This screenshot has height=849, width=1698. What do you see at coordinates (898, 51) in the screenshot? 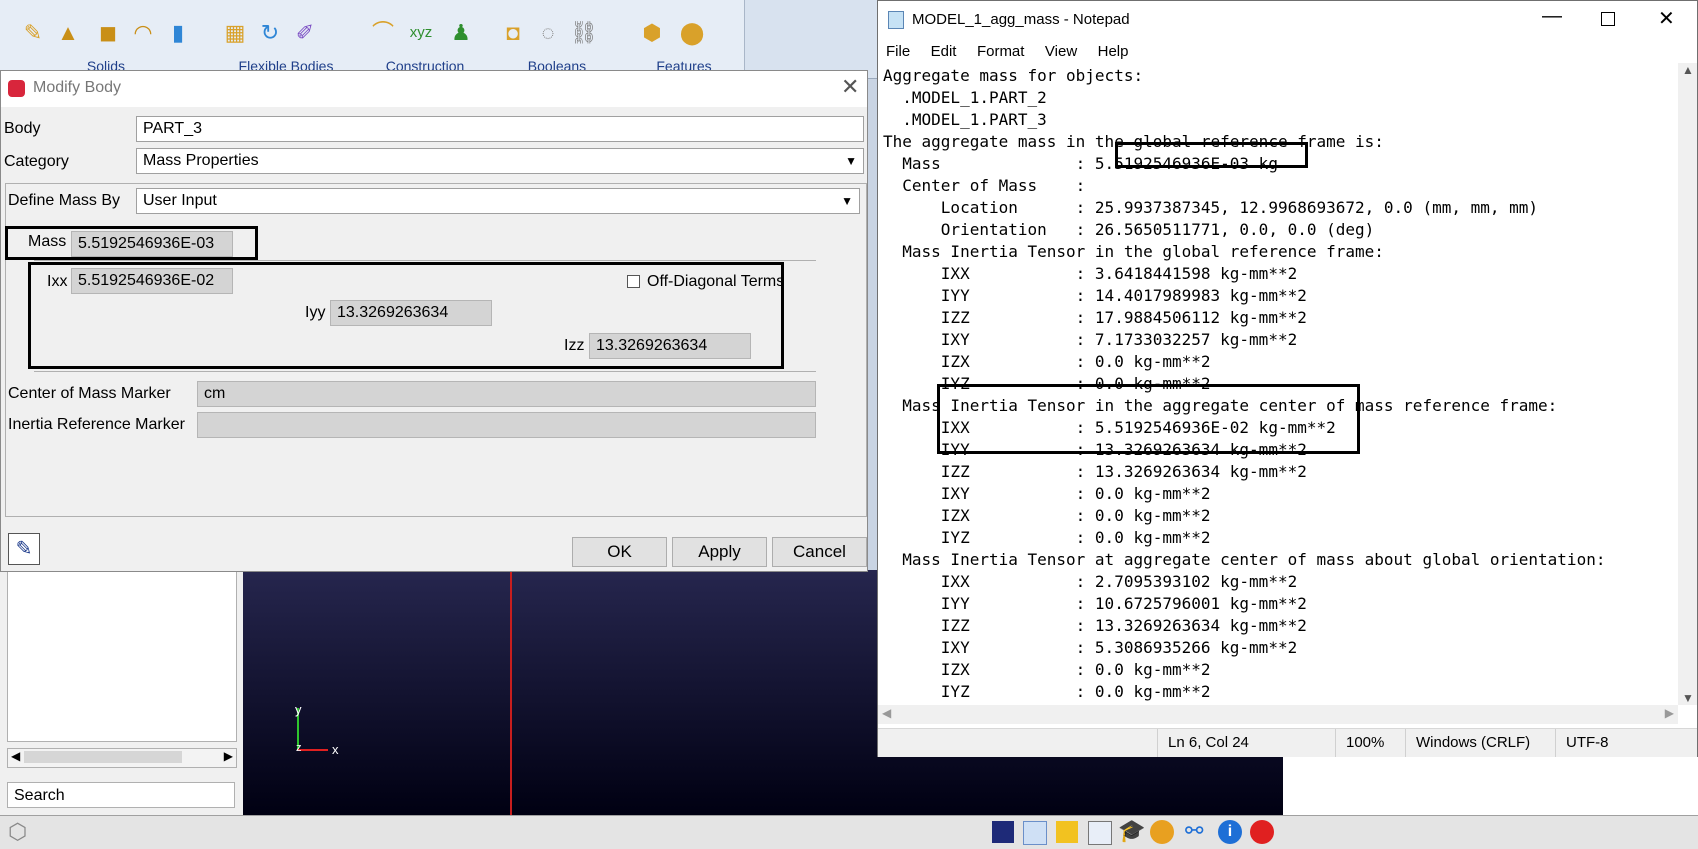
I see `menu-file: File` at bounding box center [898, 51].